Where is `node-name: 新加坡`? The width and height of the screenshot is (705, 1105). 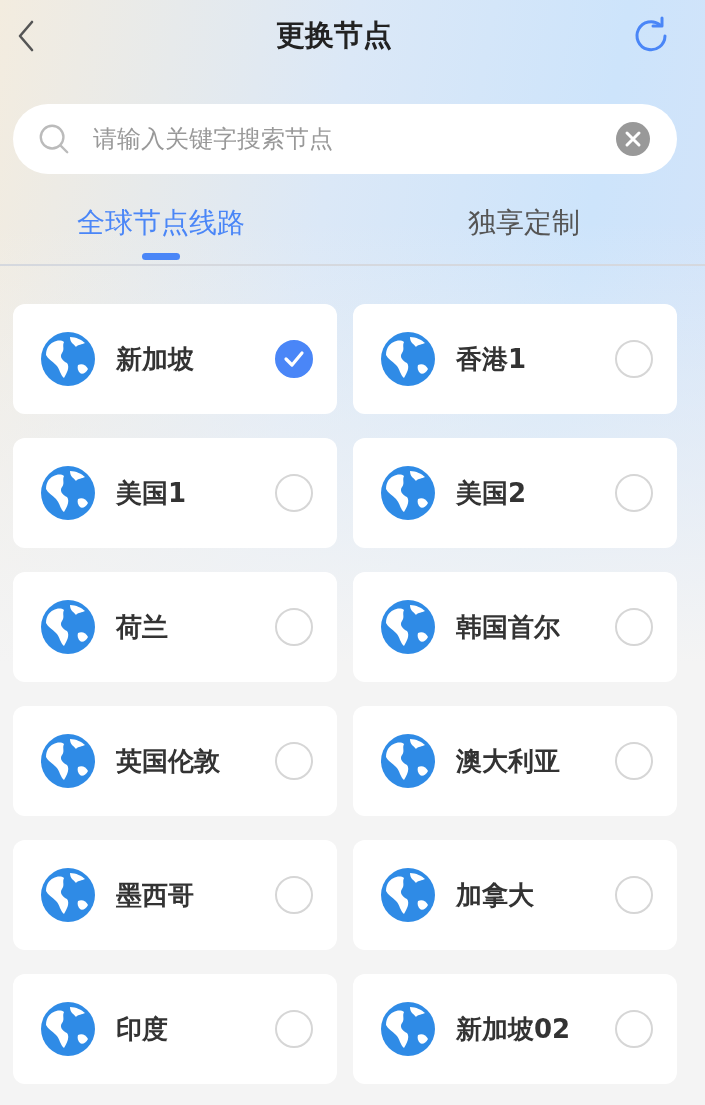
node-name: 新加坡 is located at coordinates (155, 359).